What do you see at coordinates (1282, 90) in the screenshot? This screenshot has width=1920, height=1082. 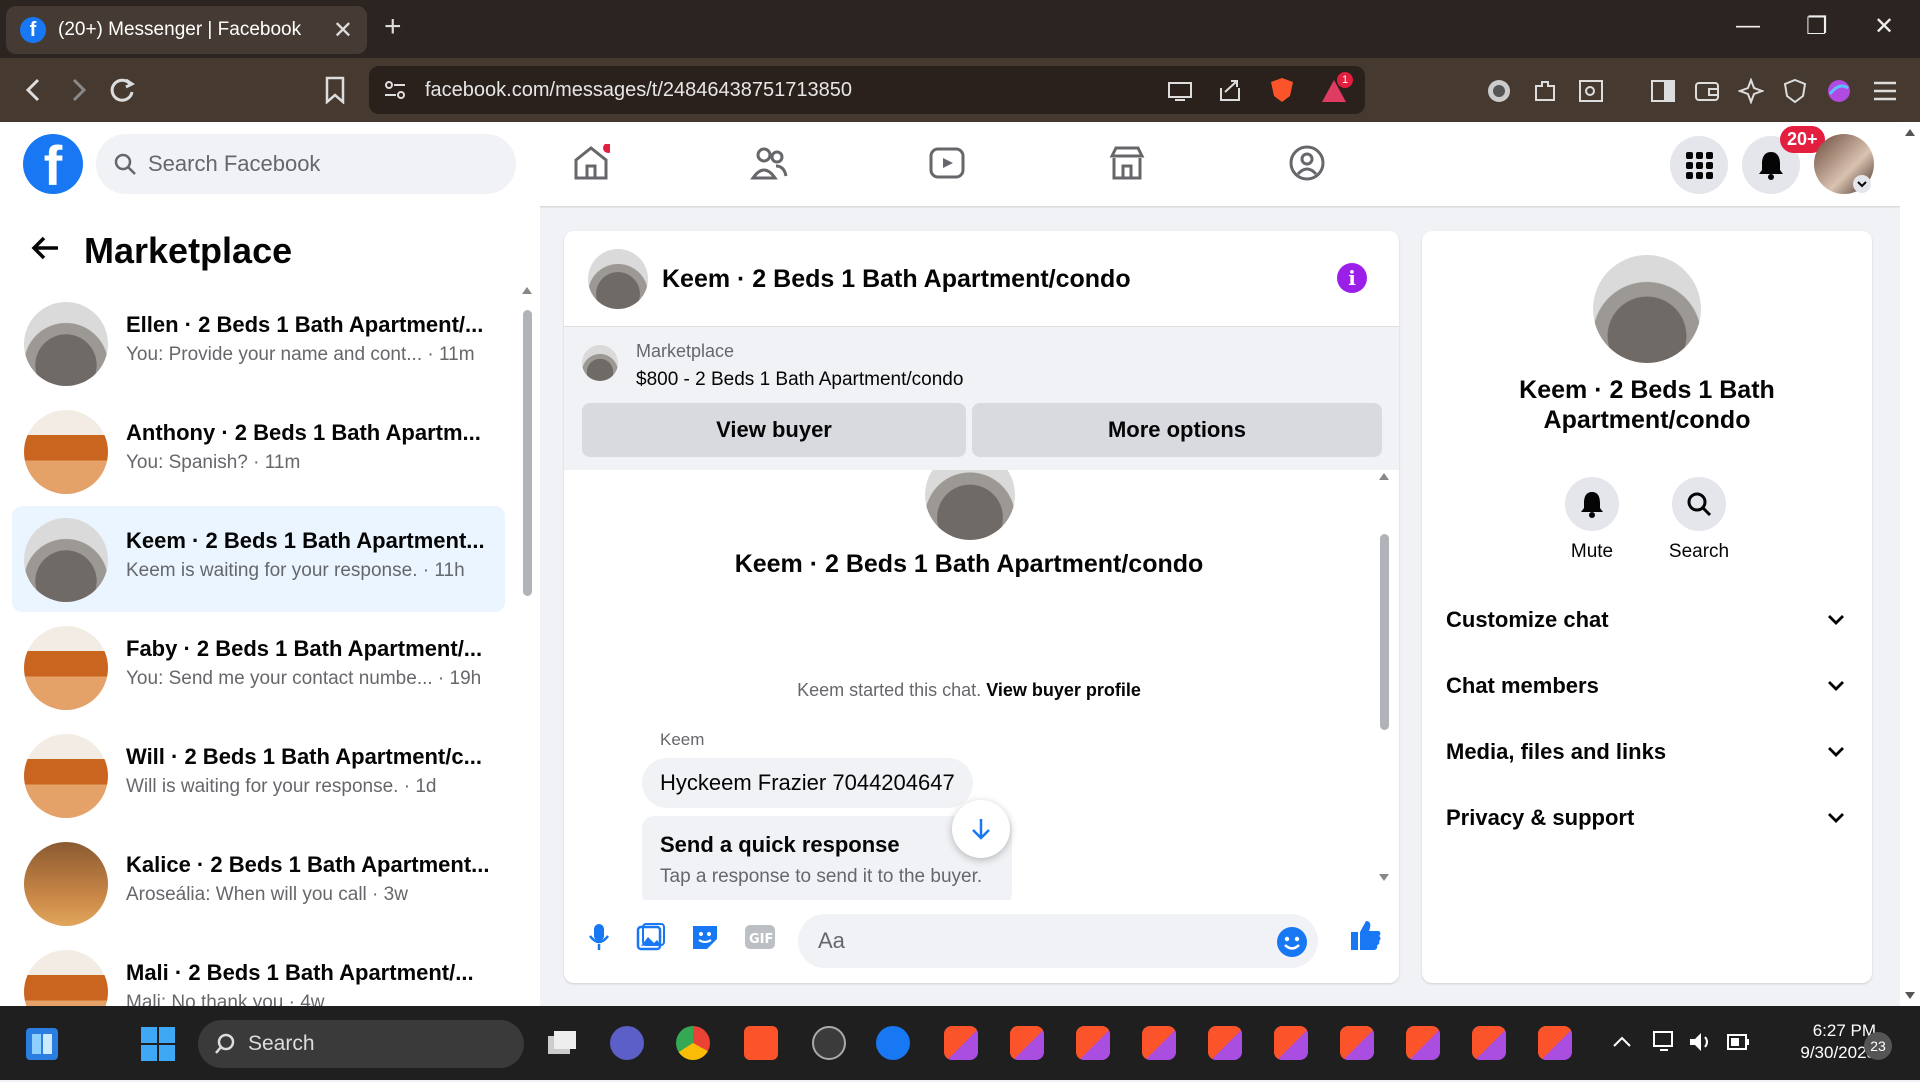 I see `brave-shields-icon` at bounding box center [1282, 90].